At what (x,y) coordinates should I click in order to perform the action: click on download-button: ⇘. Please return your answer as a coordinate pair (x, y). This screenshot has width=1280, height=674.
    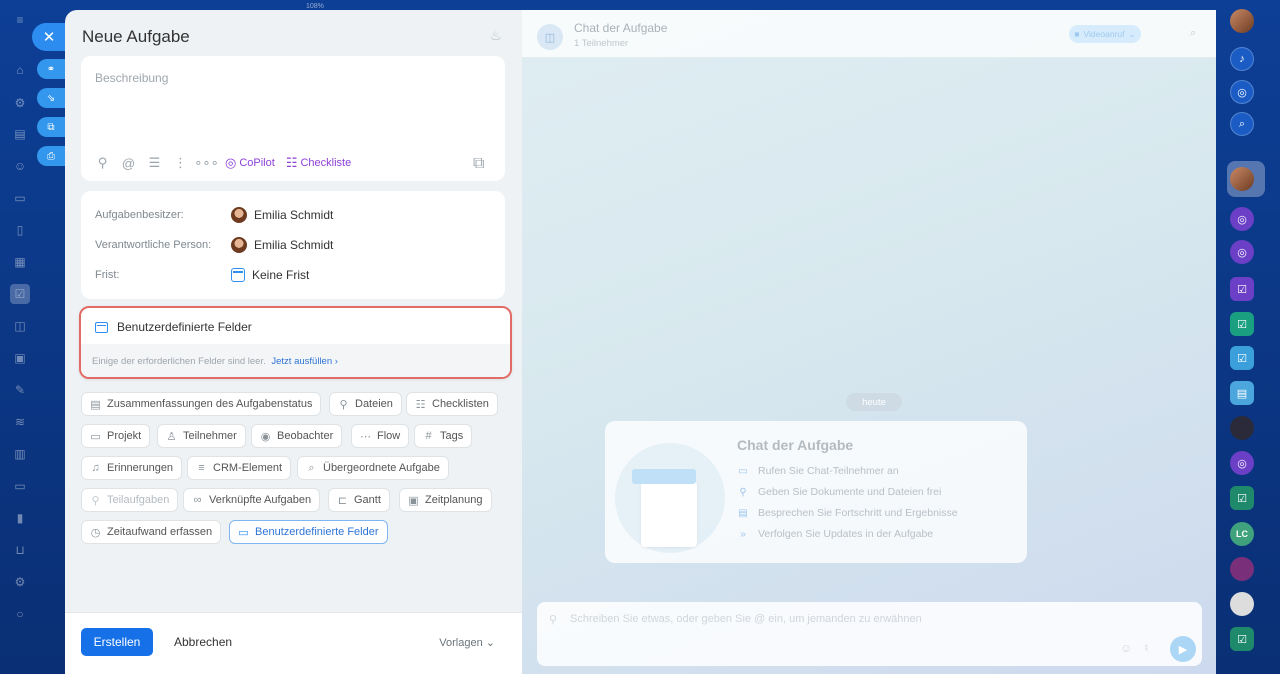
    Looking at the image, I should click on (51, 98).